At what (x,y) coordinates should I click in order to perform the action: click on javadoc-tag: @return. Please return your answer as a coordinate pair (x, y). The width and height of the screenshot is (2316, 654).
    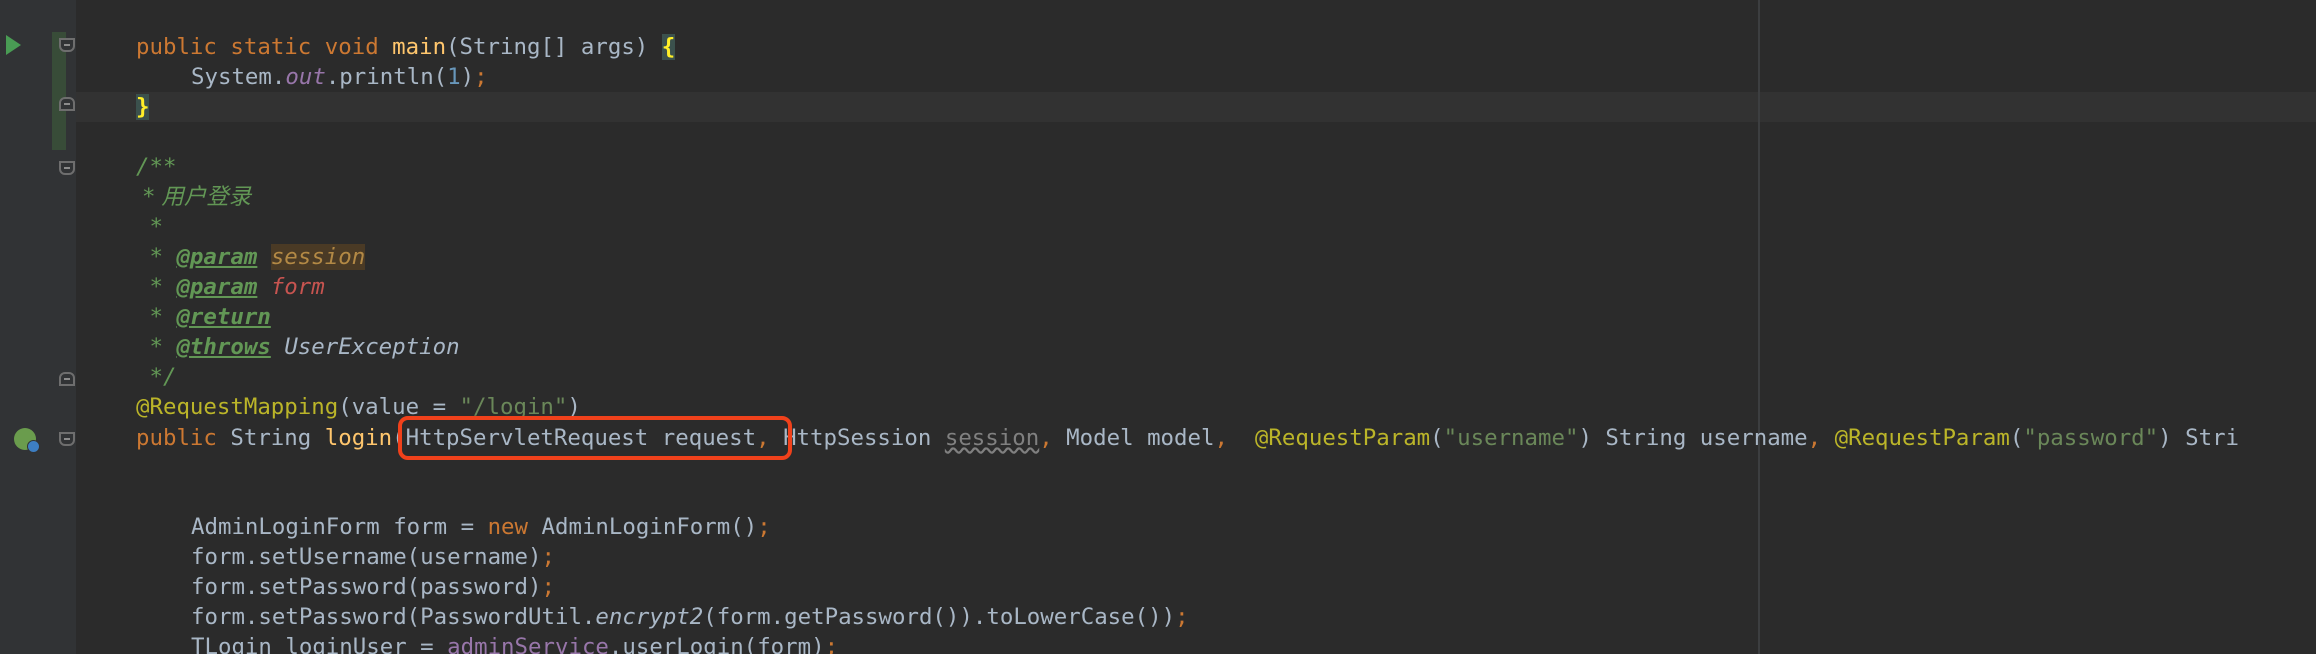
    Looking at the image, I should click on (223, 317).